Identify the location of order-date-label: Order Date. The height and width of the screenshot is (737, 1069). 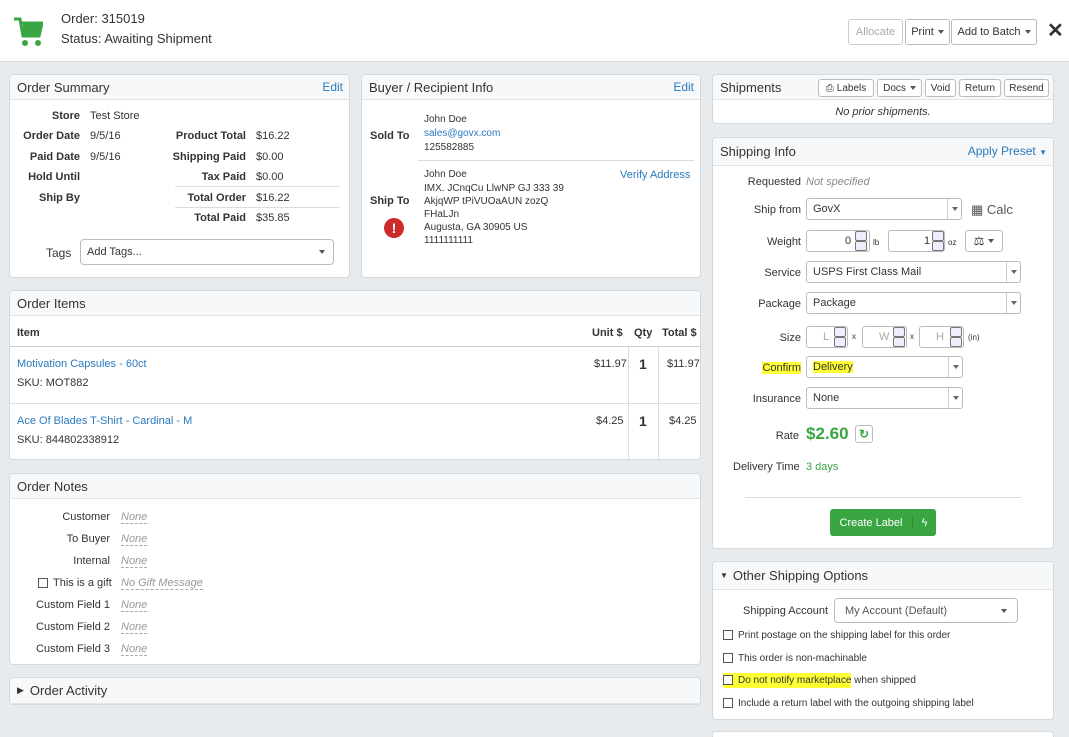
(51, 136).